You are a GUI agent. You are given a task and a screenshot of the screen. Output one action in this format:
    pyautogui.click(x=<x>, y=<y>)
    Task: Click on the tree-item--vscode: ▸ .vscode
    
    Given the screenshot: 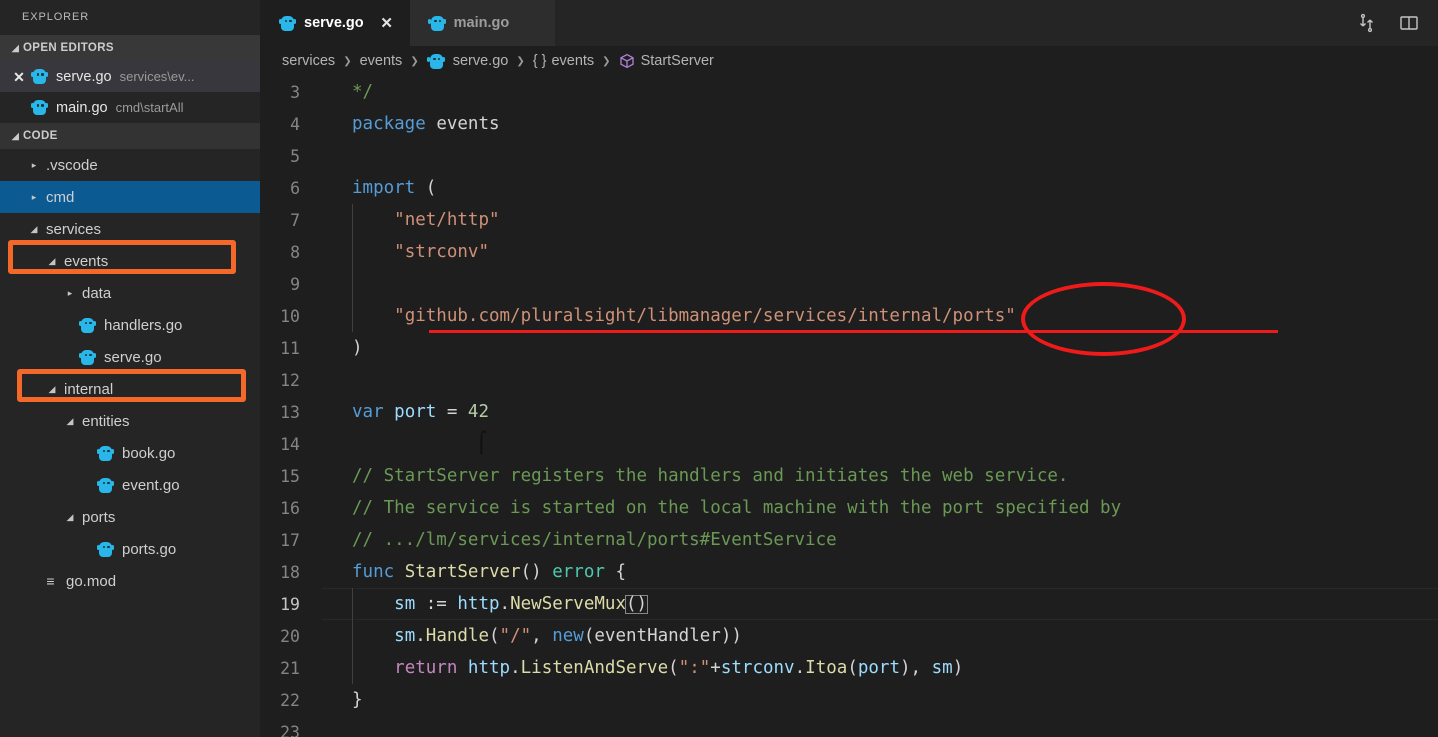 What is the action you would take?
    pyautogui.click(x=130, y=165)
    